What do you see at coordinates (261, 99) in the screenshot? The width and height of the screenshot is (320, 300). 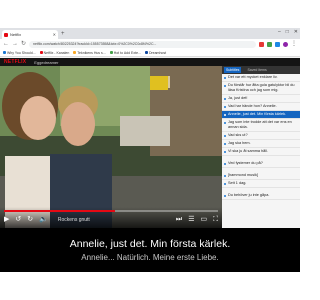 I see `subtitle-line: Ja, just det!` at bounding box center [261, 99].